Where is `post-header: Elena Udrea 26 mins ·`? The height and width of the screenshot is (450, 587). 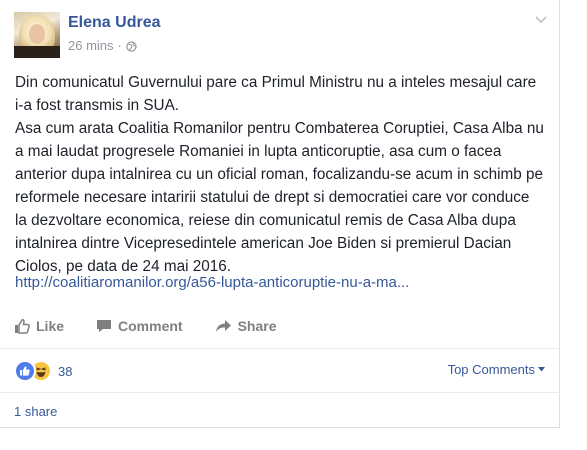
post-header: Elena Udrea 26 mins · is located at coordinates (284, 34).